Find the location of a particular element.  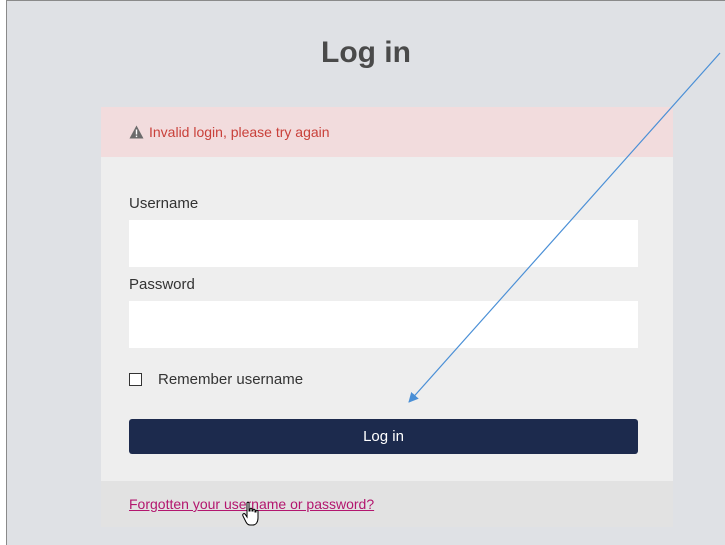

password-label: Password is located at coordinates (162, 284).